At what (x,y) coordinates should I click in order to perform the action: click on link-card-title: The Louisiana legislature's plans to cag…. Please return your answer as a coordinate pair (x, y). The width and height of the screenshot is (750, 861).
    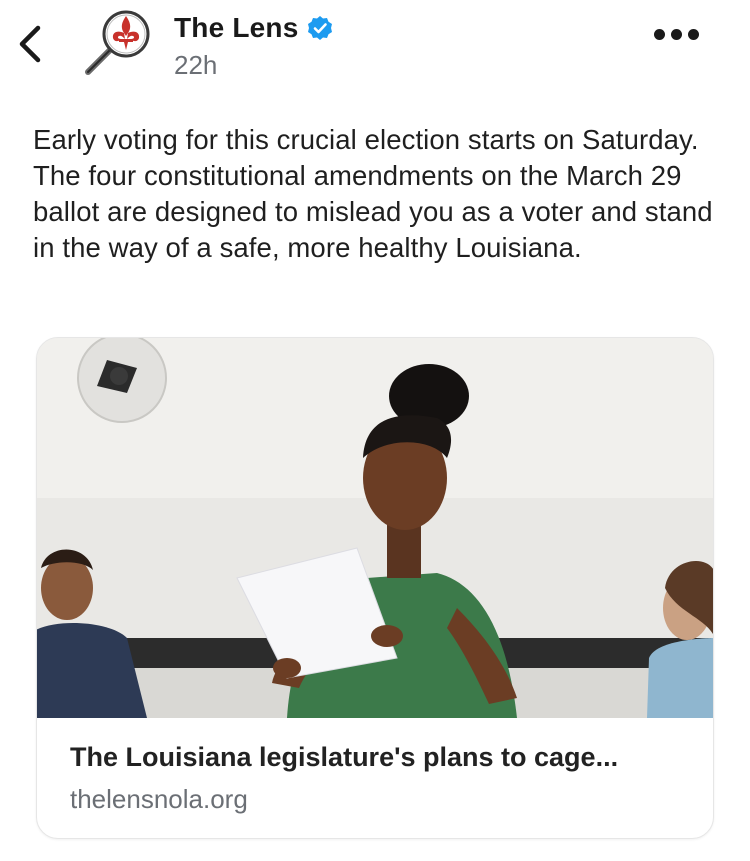
    Looking at the image, I should click on (344, 757).